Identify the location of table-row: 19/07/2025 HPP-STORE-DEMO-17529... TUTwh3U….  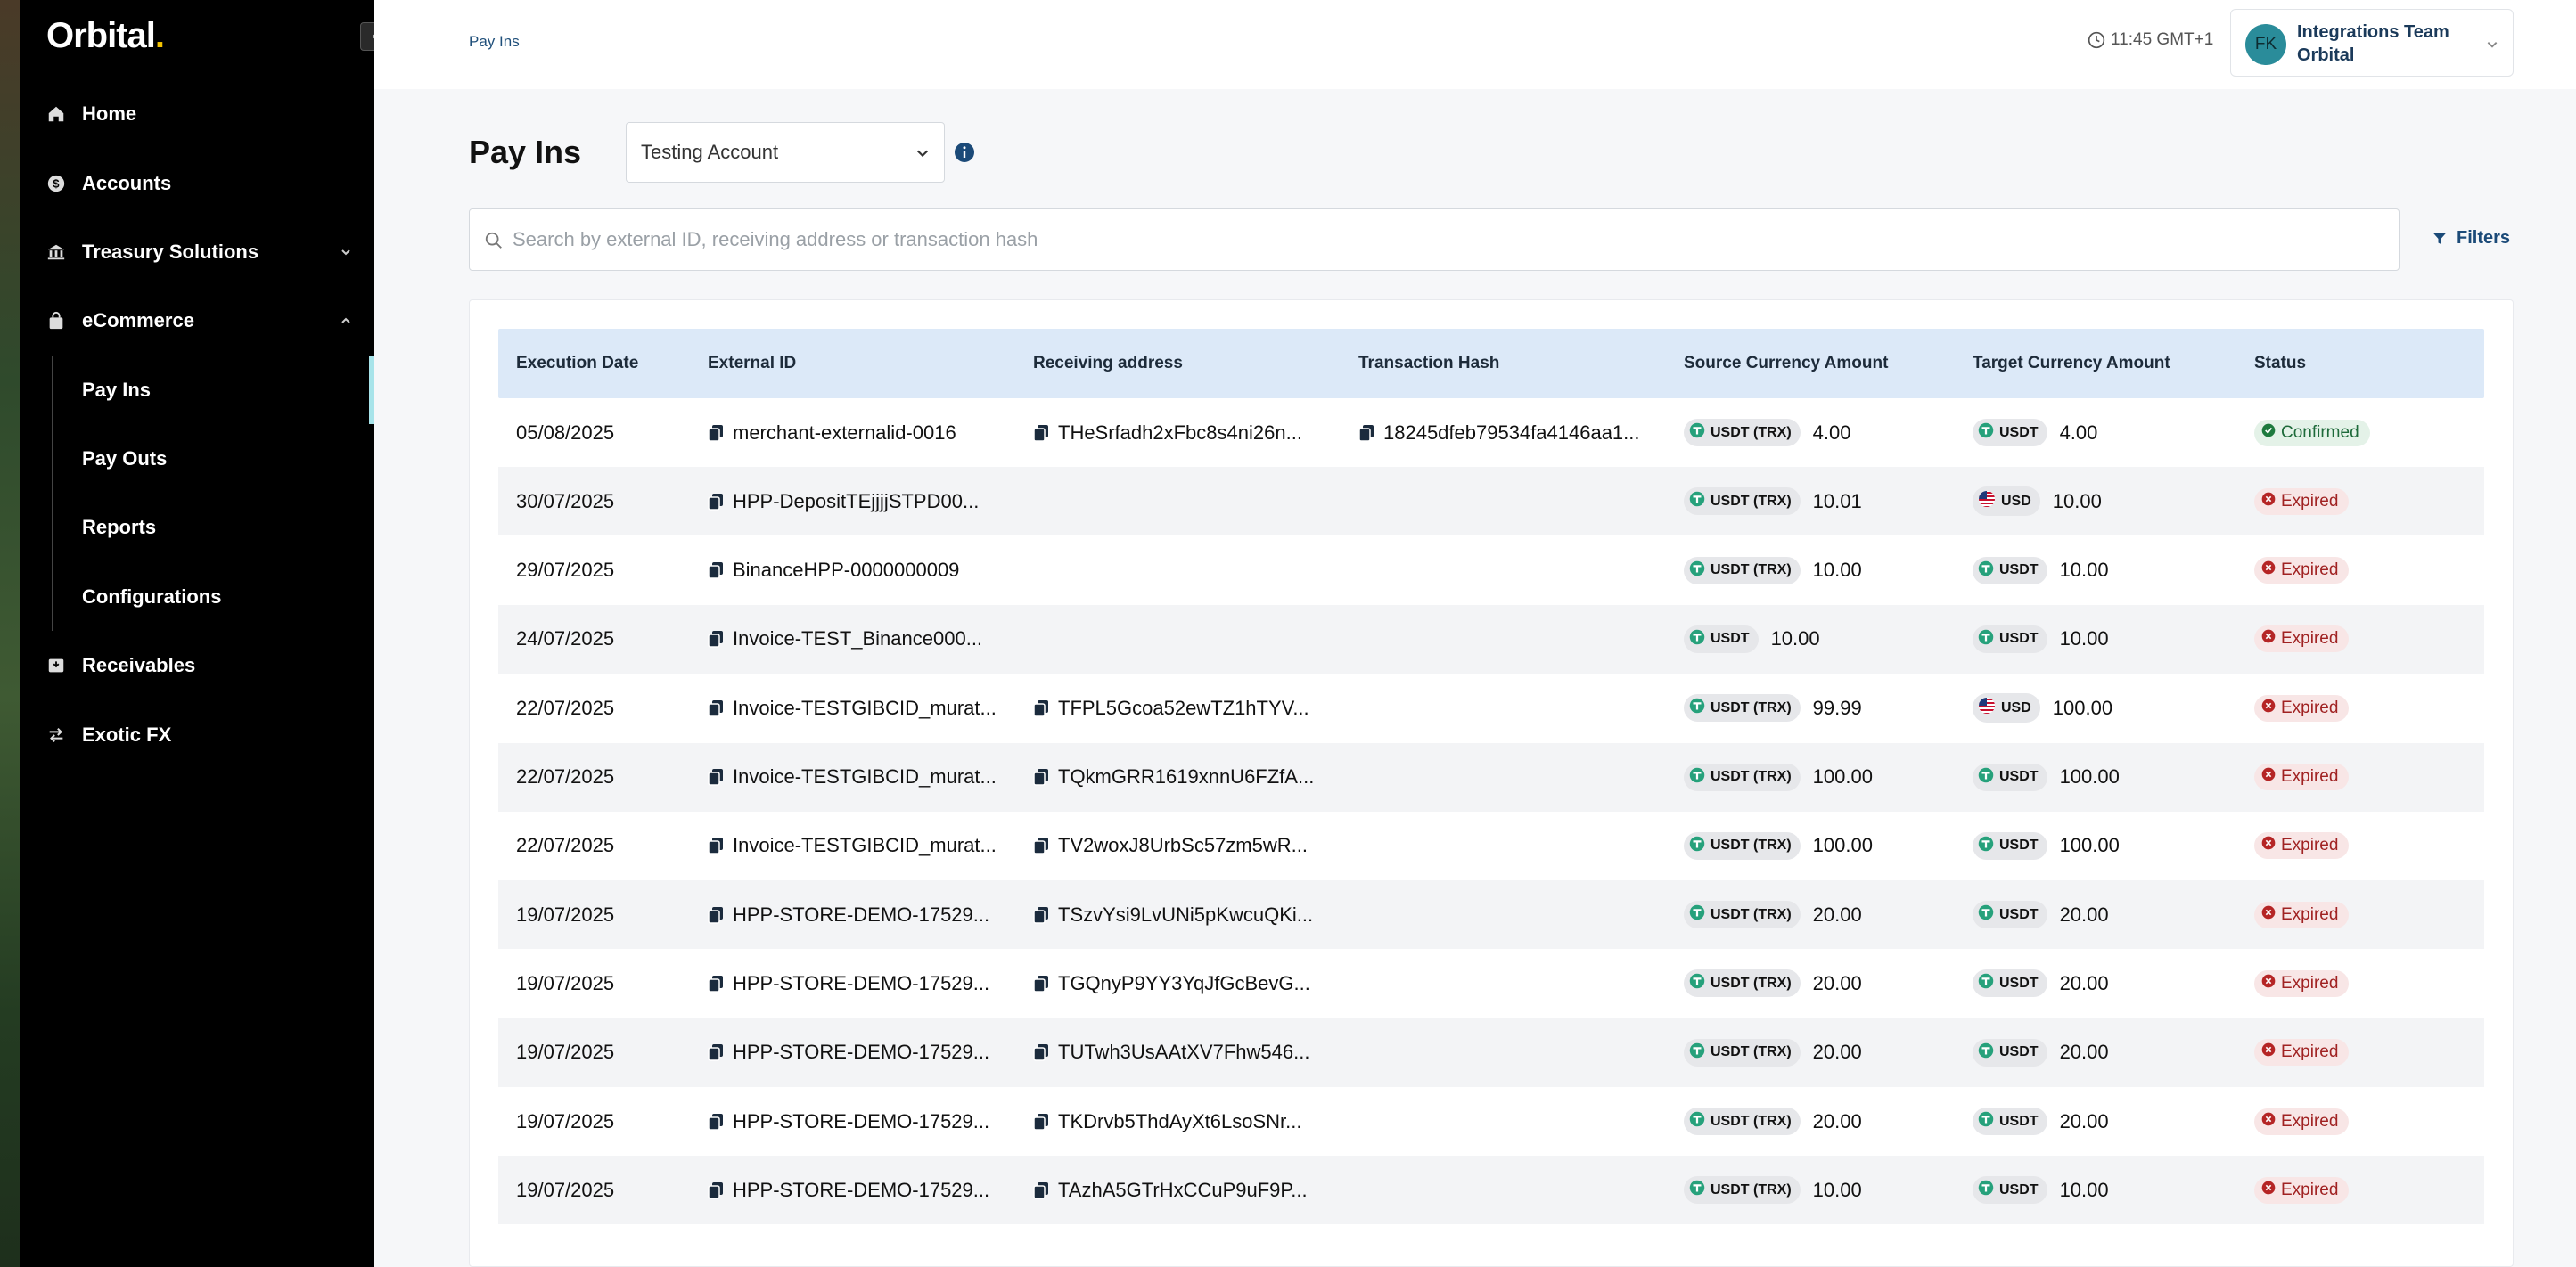
(1491, 1052).